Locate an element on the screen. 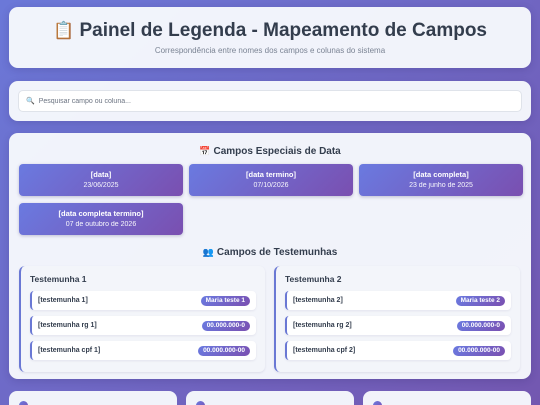  date-card-value: 23/06/2025 is located at coordinates (101, 185).